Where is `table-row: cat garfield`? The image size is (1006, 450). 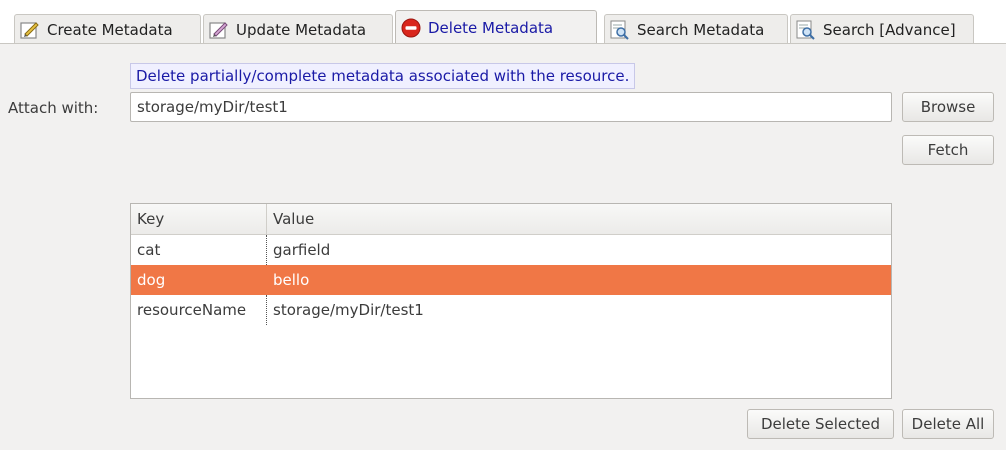 table-row: cat garfield is located at coordinates (511, 250).